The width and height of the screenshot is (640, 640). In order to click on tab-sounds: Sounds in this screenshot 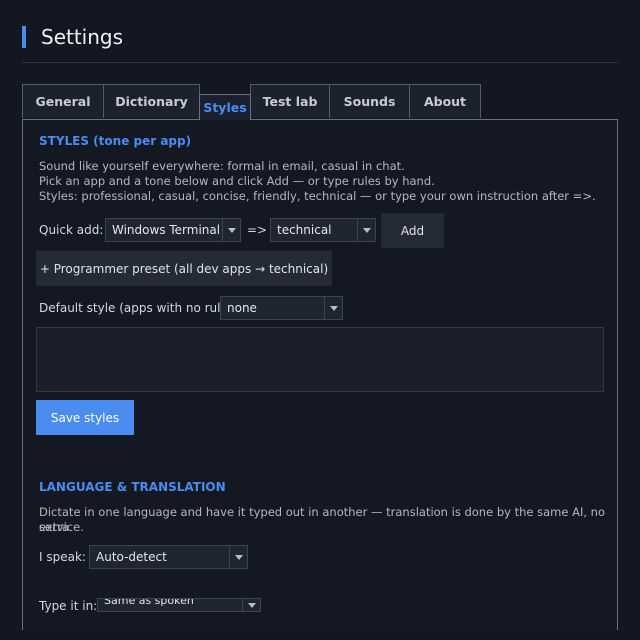, I will do `click(369, 101)`.